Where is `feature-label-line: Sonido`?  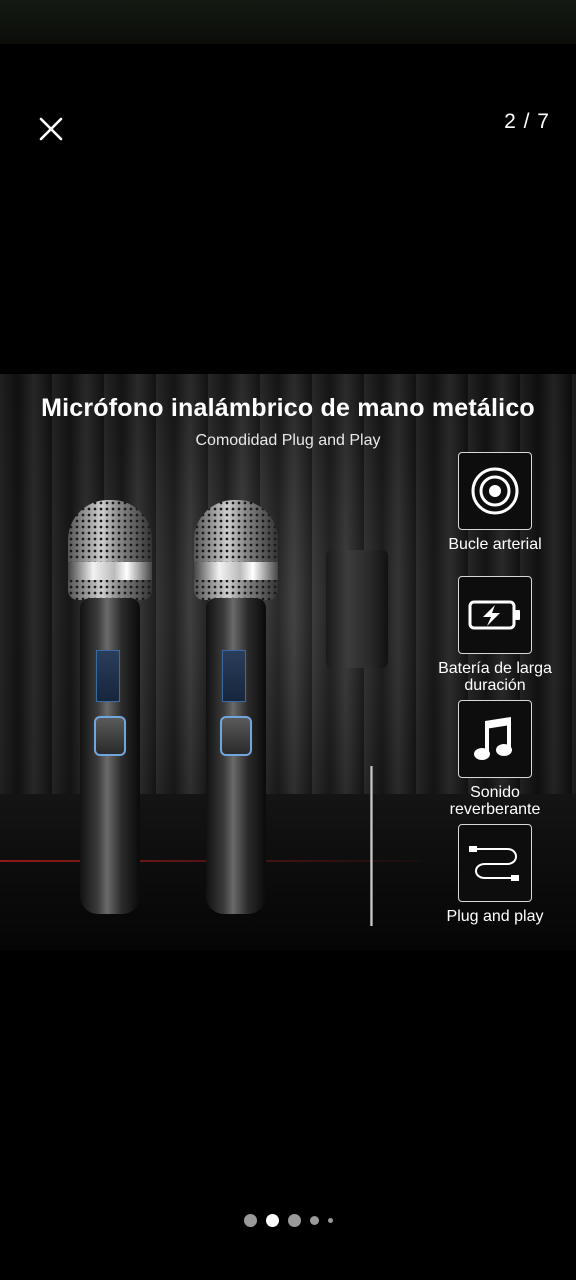
feature-label-line: Sonido is located at coordinates (495, 792).